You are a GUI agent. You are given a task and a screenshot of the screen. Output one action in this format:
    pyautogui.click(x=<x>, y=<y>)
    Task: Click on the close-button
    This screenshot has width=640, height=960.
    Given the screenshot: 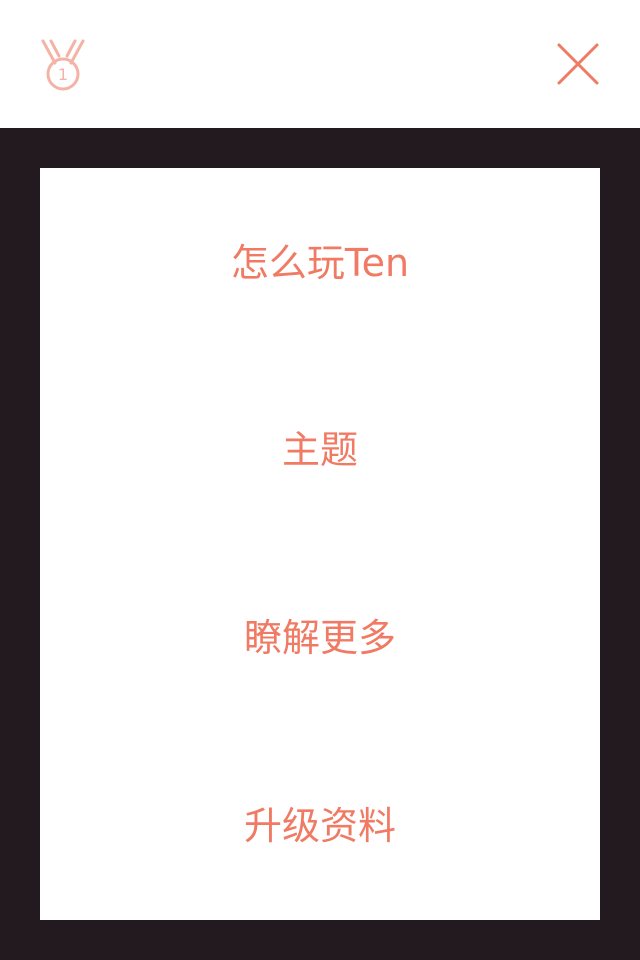 What is the action you would take?
    pyautogui.click(x=578, y=64)
    